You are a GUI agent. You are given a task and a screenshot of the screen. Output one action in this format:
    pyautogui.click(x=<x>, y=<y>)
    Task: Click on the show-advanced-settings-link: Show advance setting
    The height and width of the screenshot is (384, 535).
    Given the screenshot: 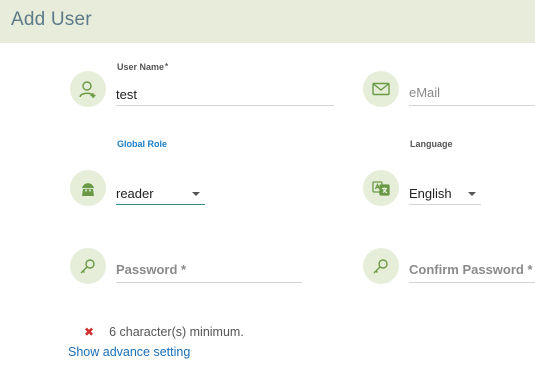 What is the action you would take?
    pyautogui.click(x=129, y=352)
    